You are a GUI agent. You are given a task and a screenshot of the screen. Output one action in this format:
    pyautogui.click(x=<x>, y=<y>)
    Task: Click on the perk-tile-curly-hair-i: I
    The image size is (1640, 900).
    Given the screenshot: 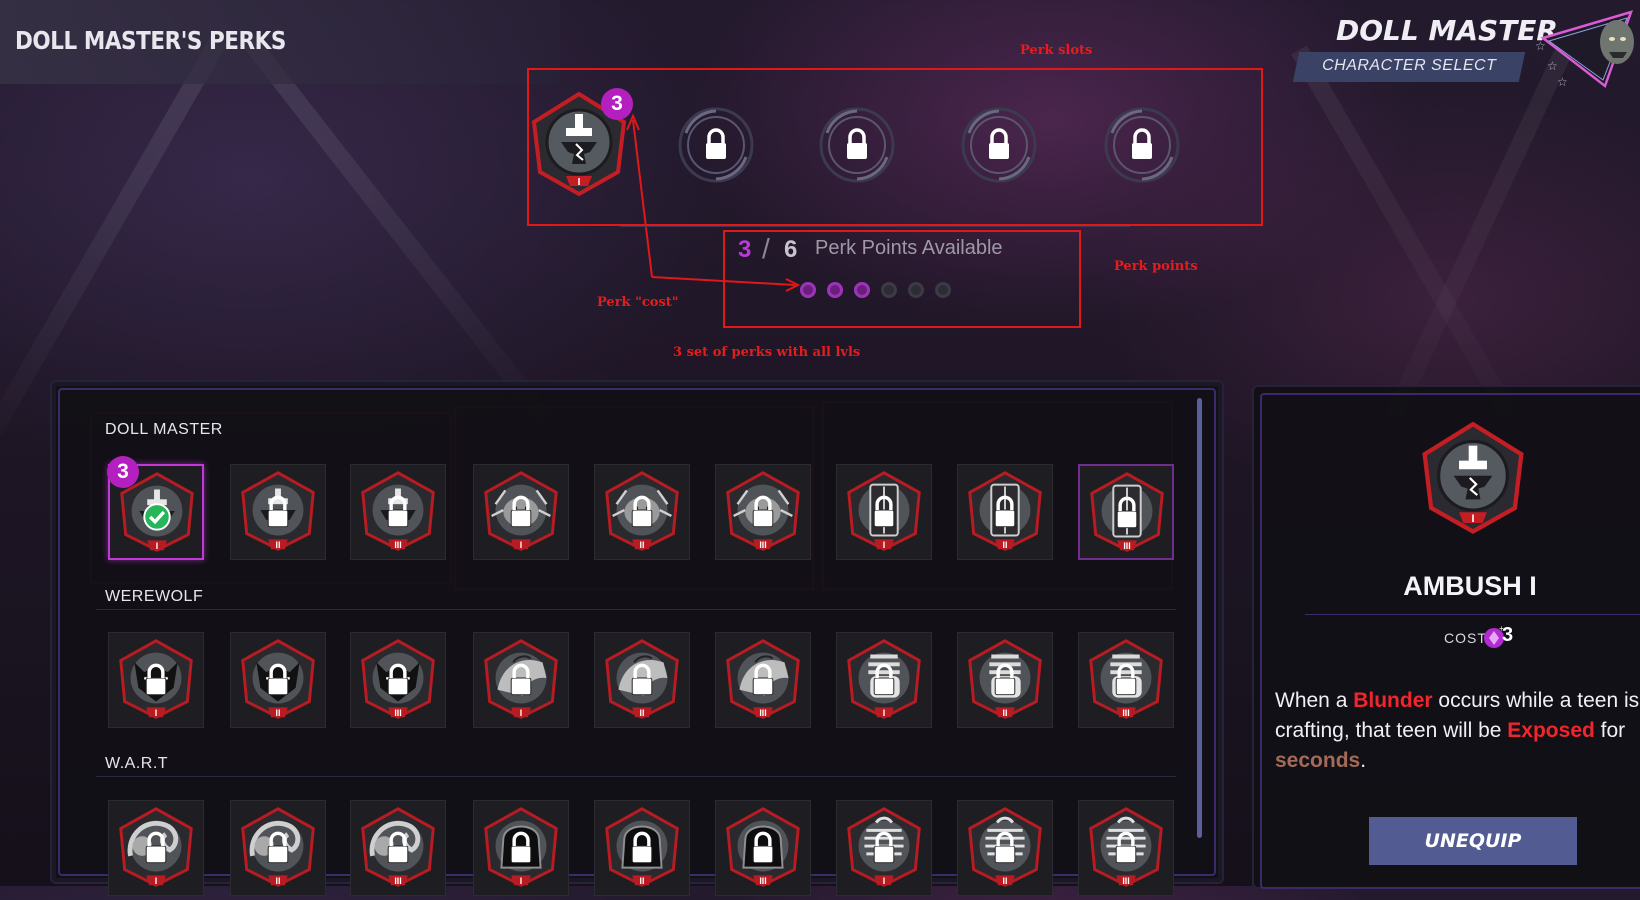 What is the action you would take?
    pyautogui.click(x=156, y=848)
    